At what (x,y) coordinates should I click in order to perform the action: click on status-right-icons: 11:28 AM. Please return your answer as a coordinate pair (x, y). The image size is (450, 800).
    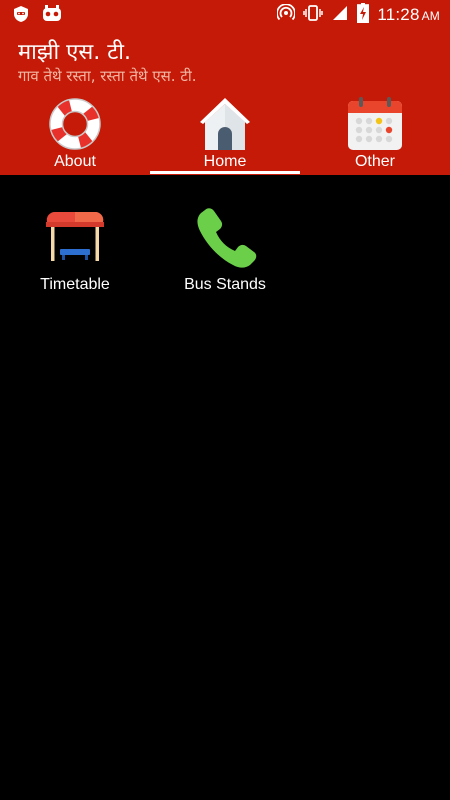
    Looking at the image, I should click on (358, 15).